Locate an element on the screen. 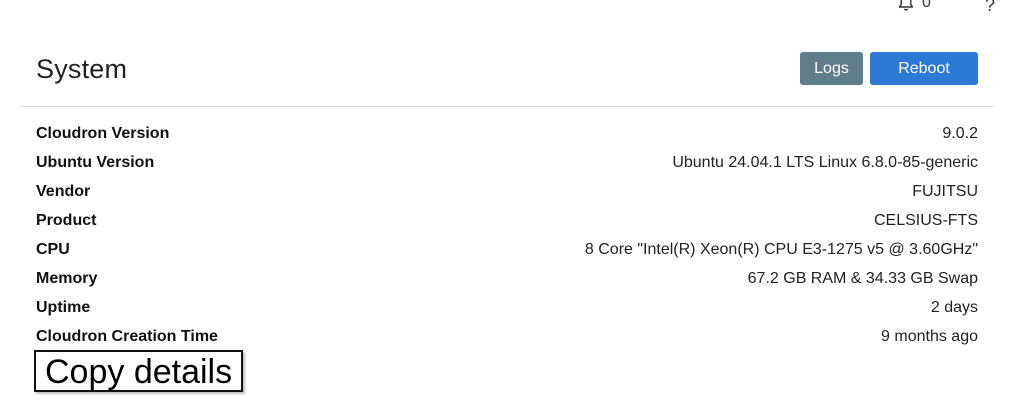 The image size is (1024, 400). notification-count: 0 is located at coordinates (926, 5).